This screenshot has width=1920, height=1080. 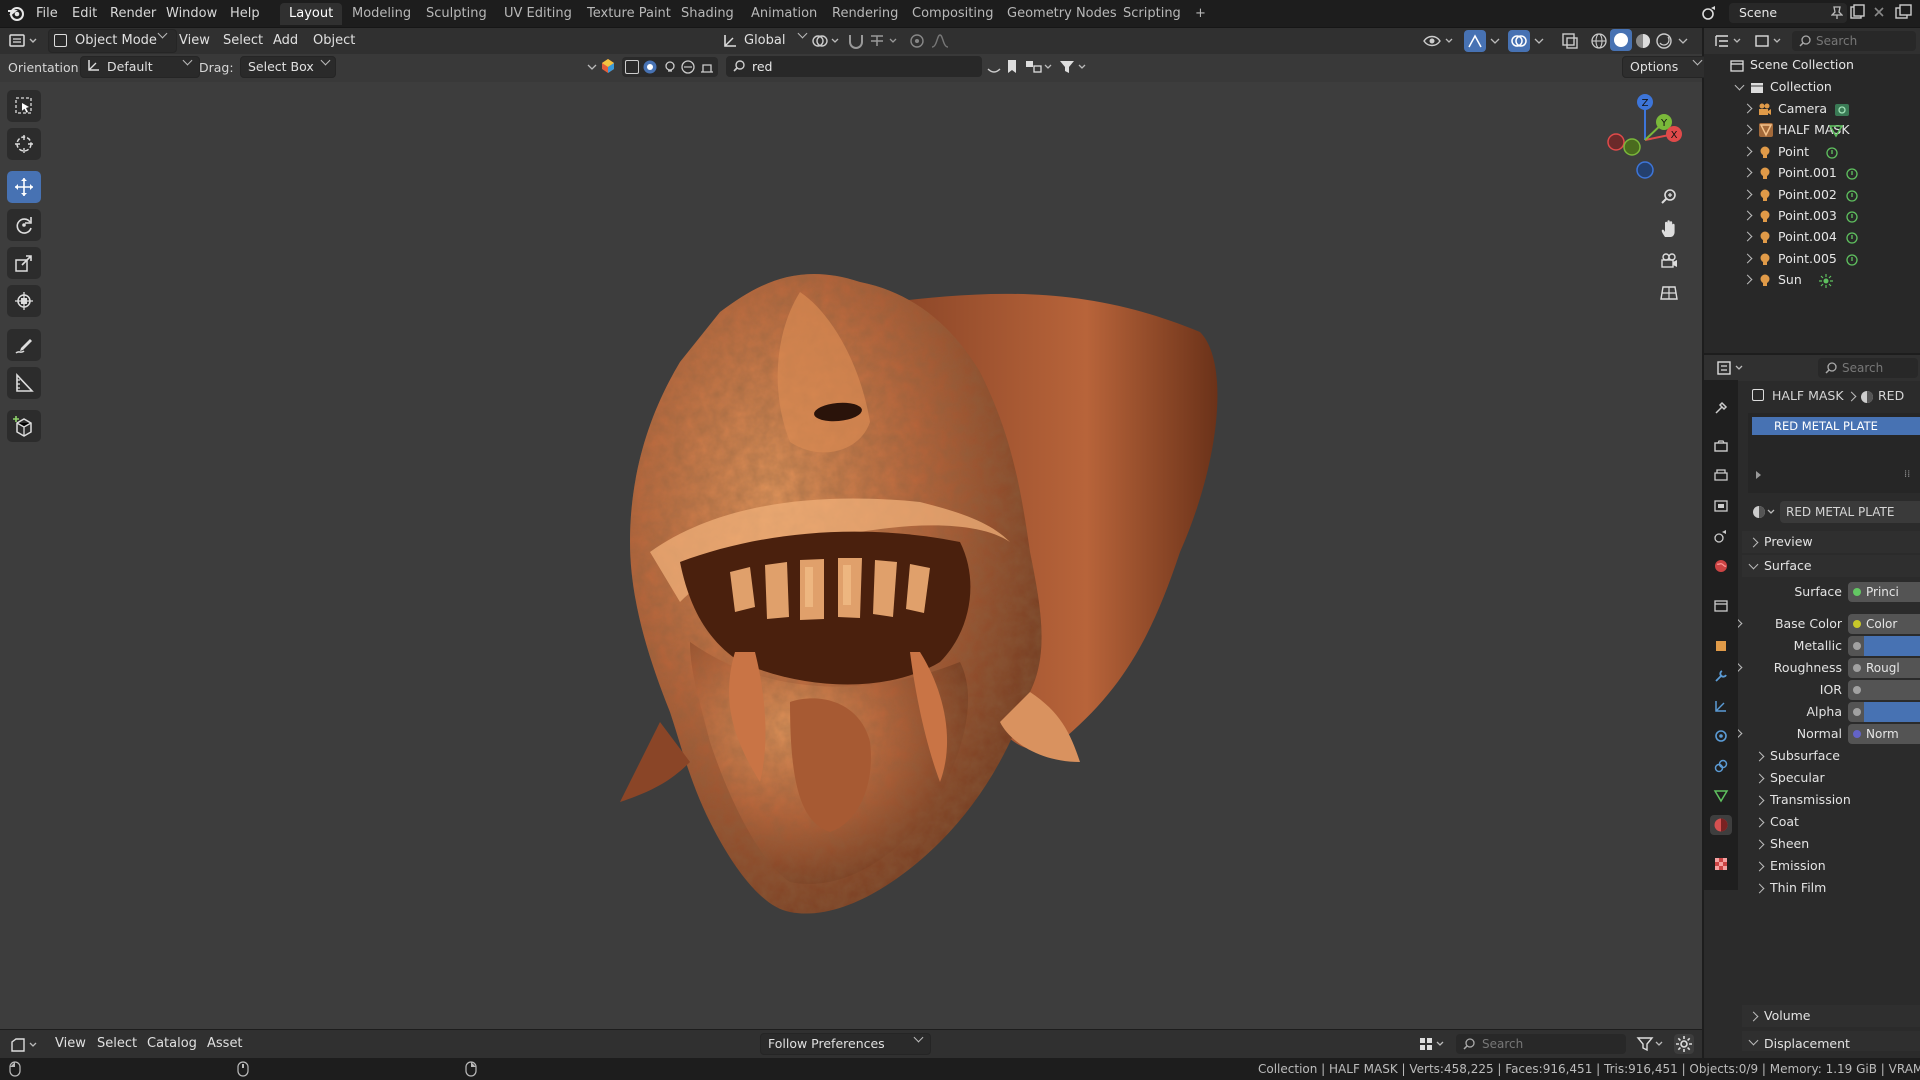 What do you see at coordinates (1721, 676) in the screenshot?
I see `modifier-tab-icon` at bounding box center [1721, 676].